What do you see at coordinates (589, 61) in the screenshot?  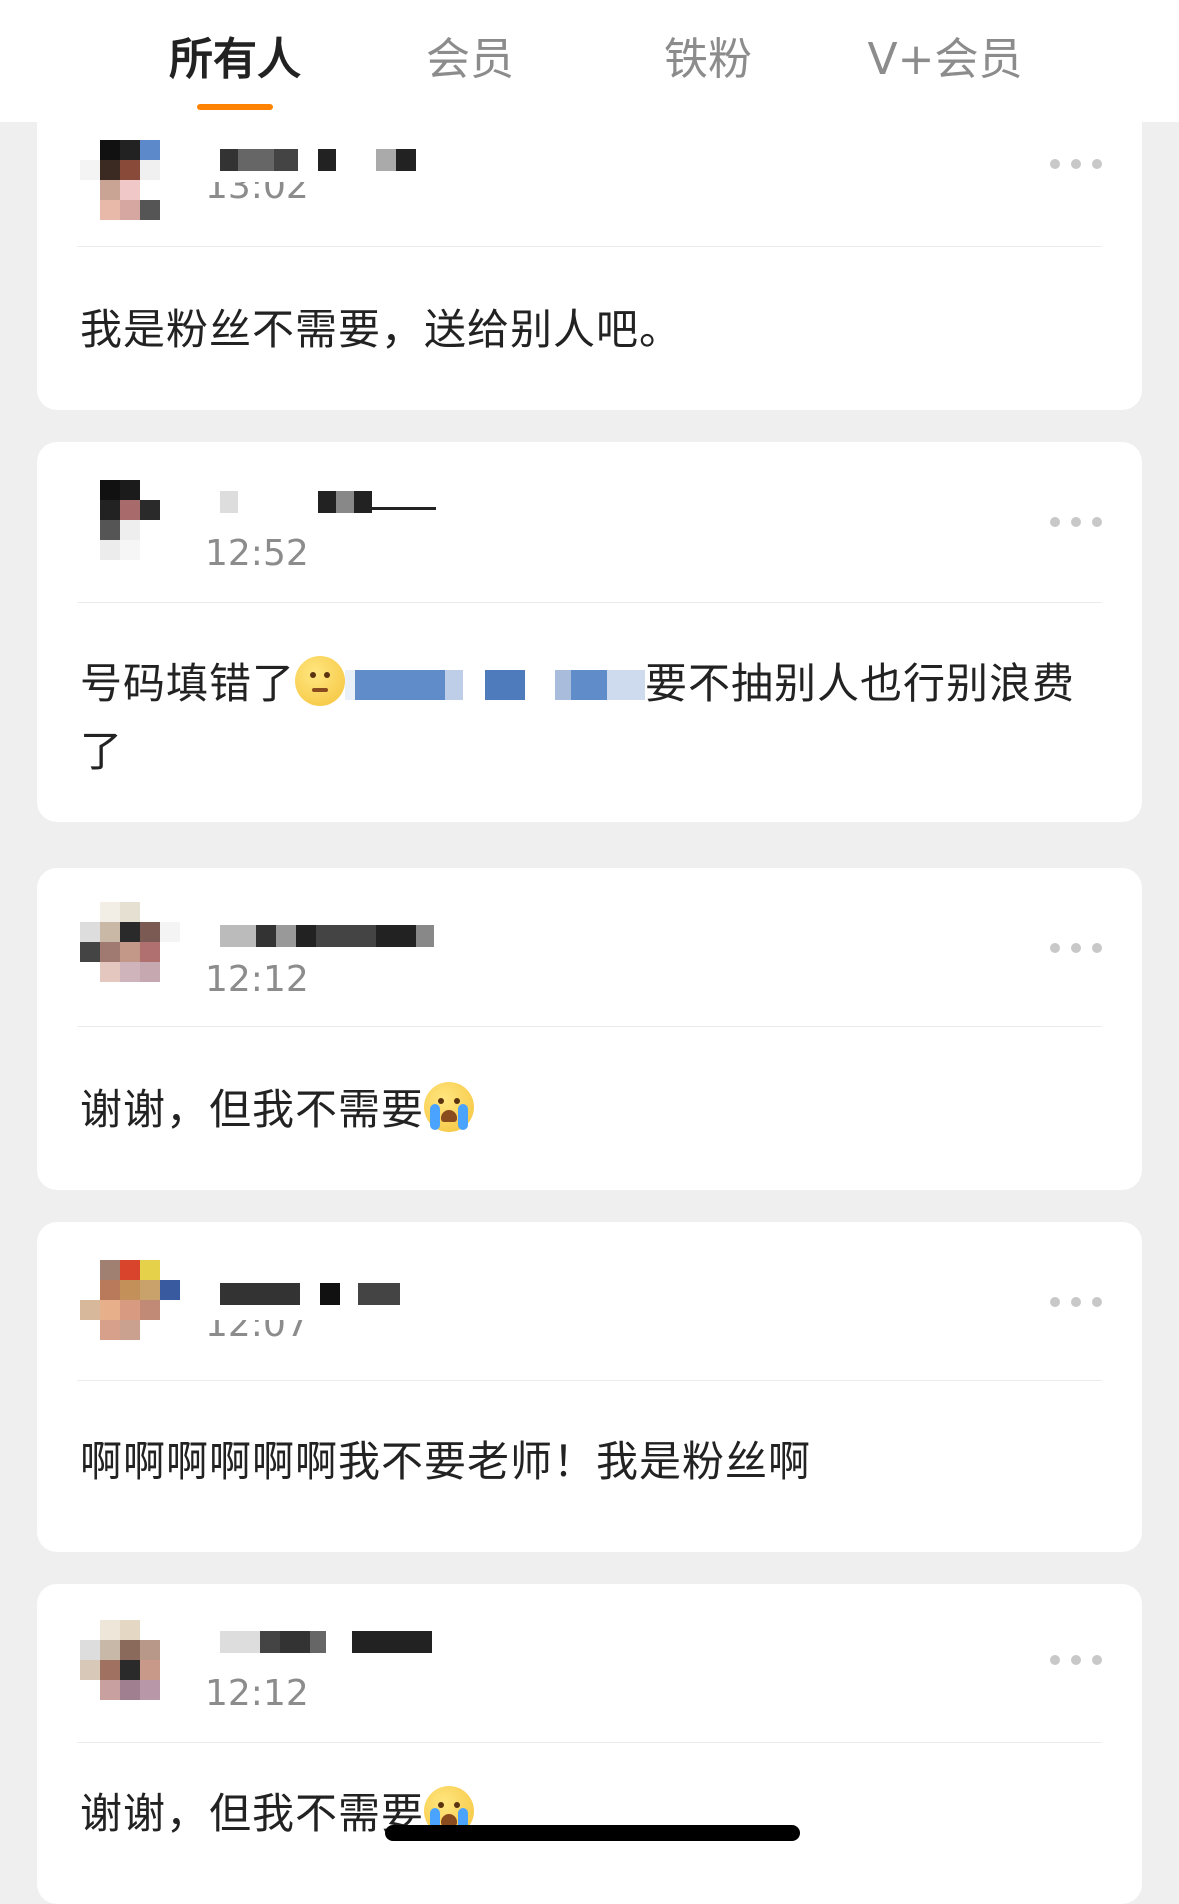 I see `tab-bar: 所有人 会员 铁粉 V+会员` at bounding box center [589, 61].